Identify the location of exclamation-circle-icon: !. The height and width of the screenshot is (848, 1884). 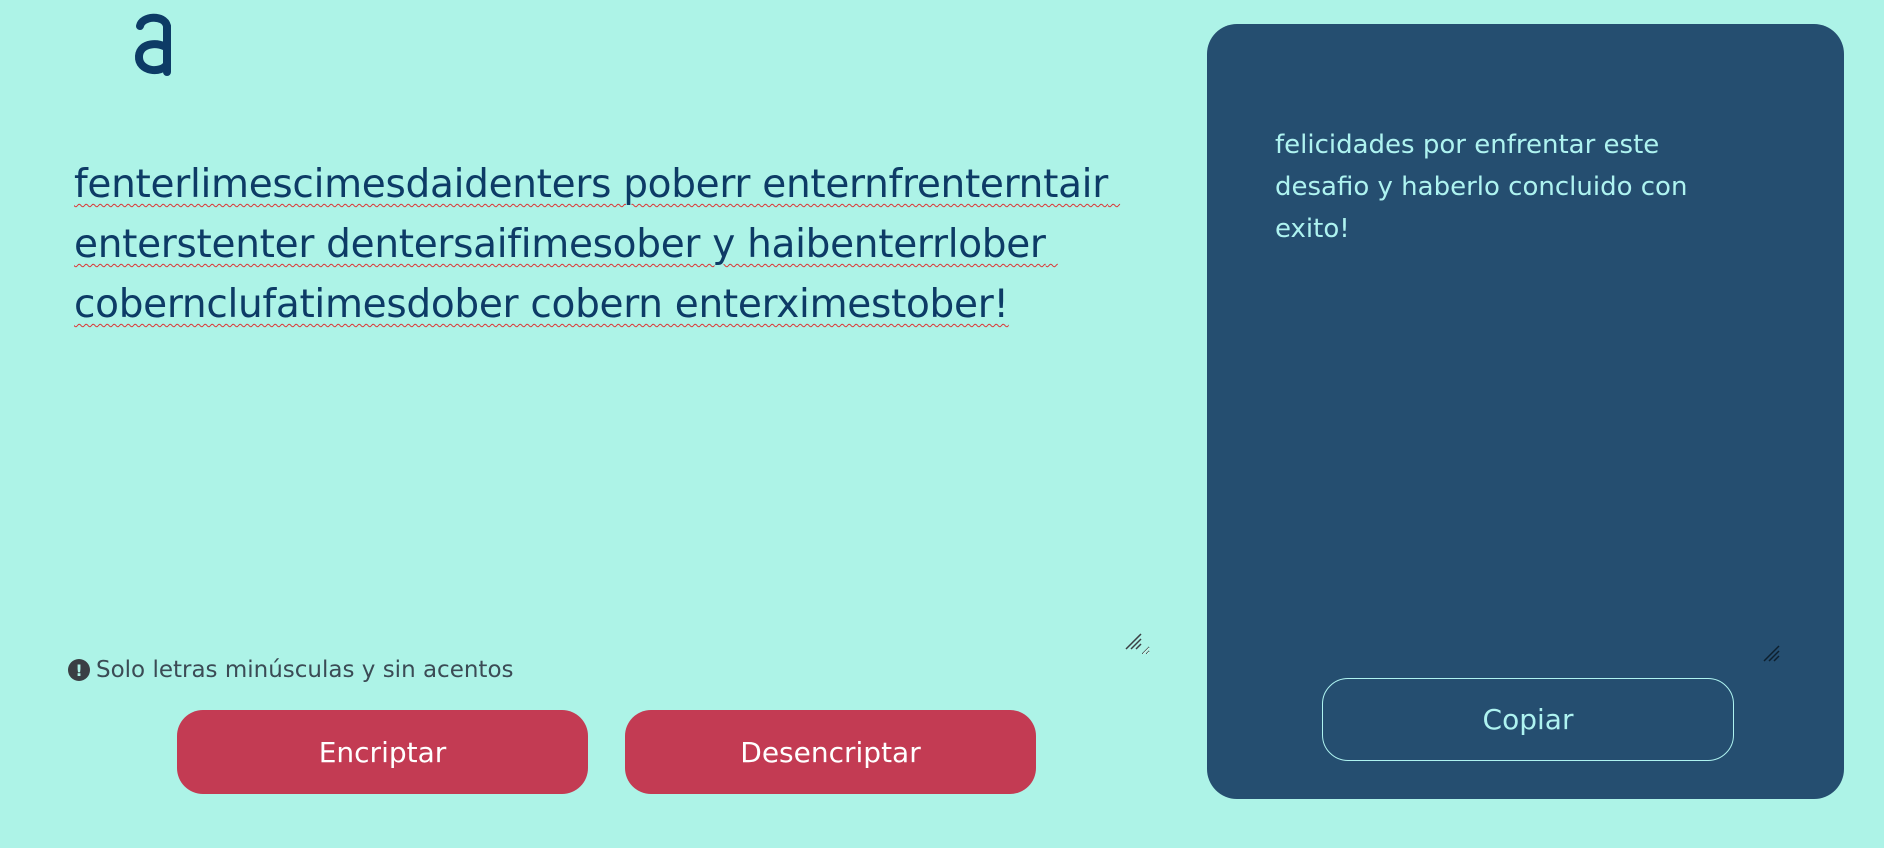
(79, 670).